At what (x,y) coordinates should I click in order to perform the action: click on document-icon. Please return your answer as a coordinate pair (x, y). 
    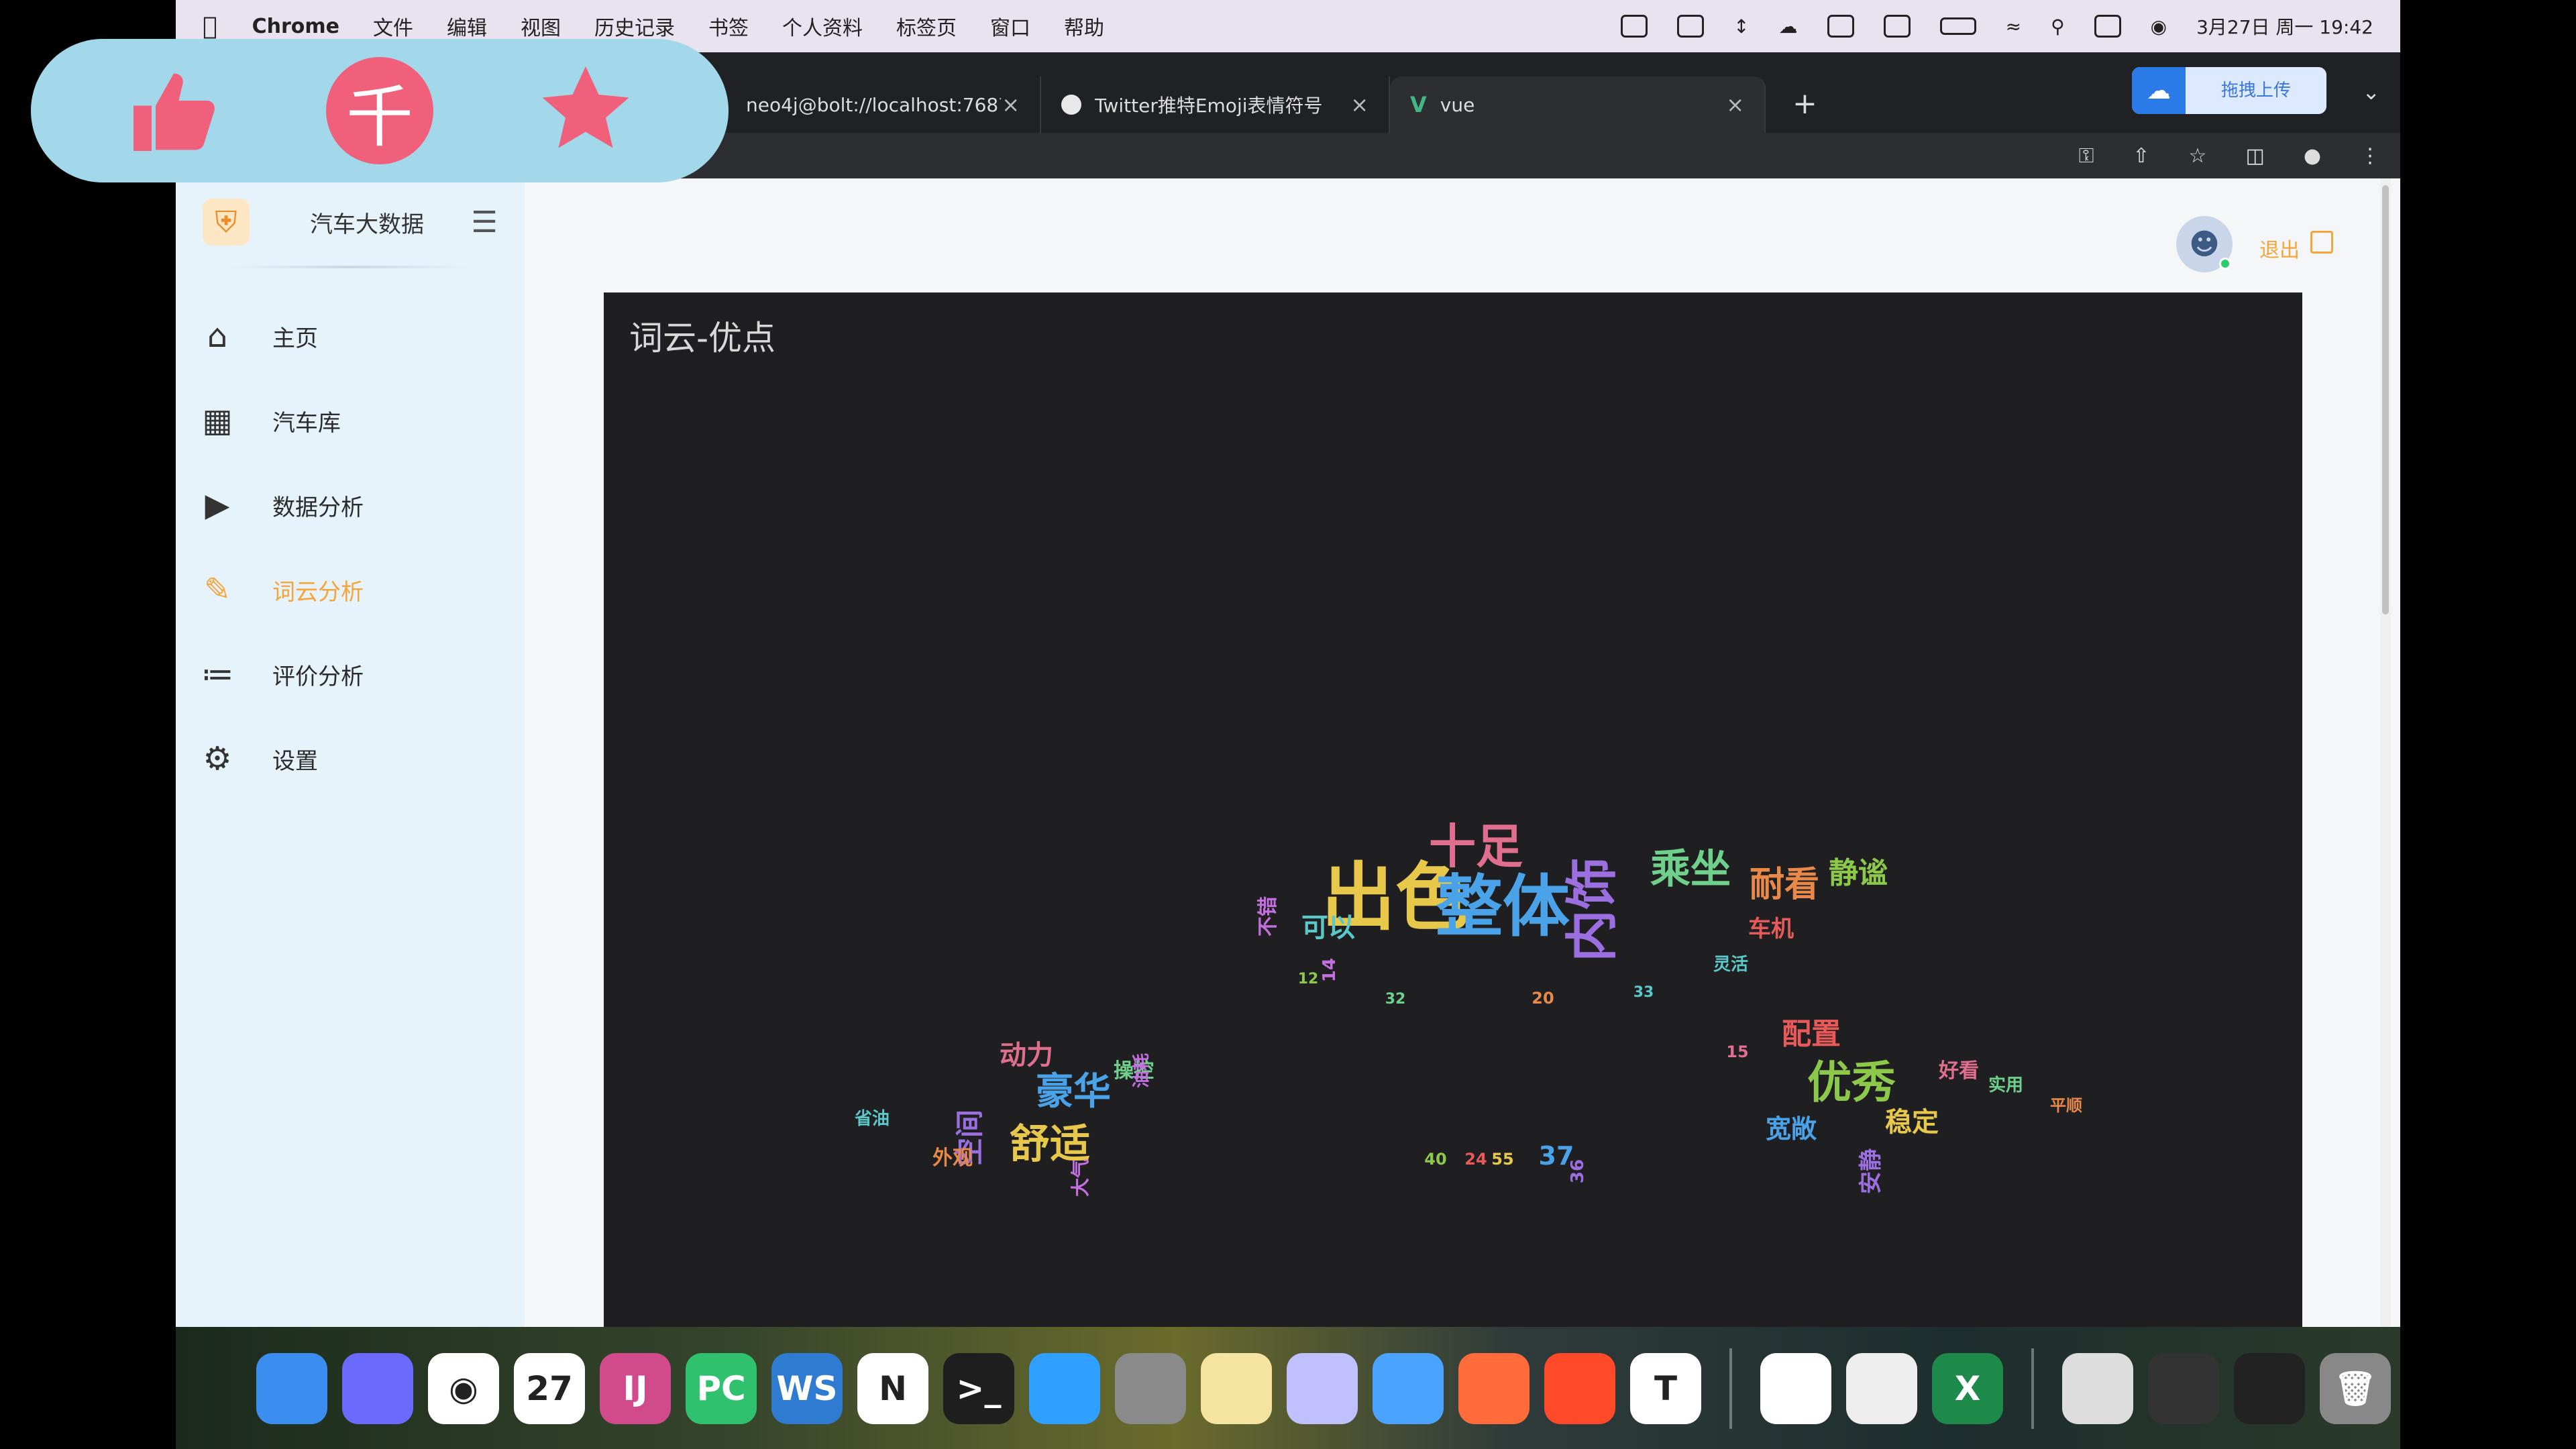
    Looking at the image, I should click on (2097, 1388).